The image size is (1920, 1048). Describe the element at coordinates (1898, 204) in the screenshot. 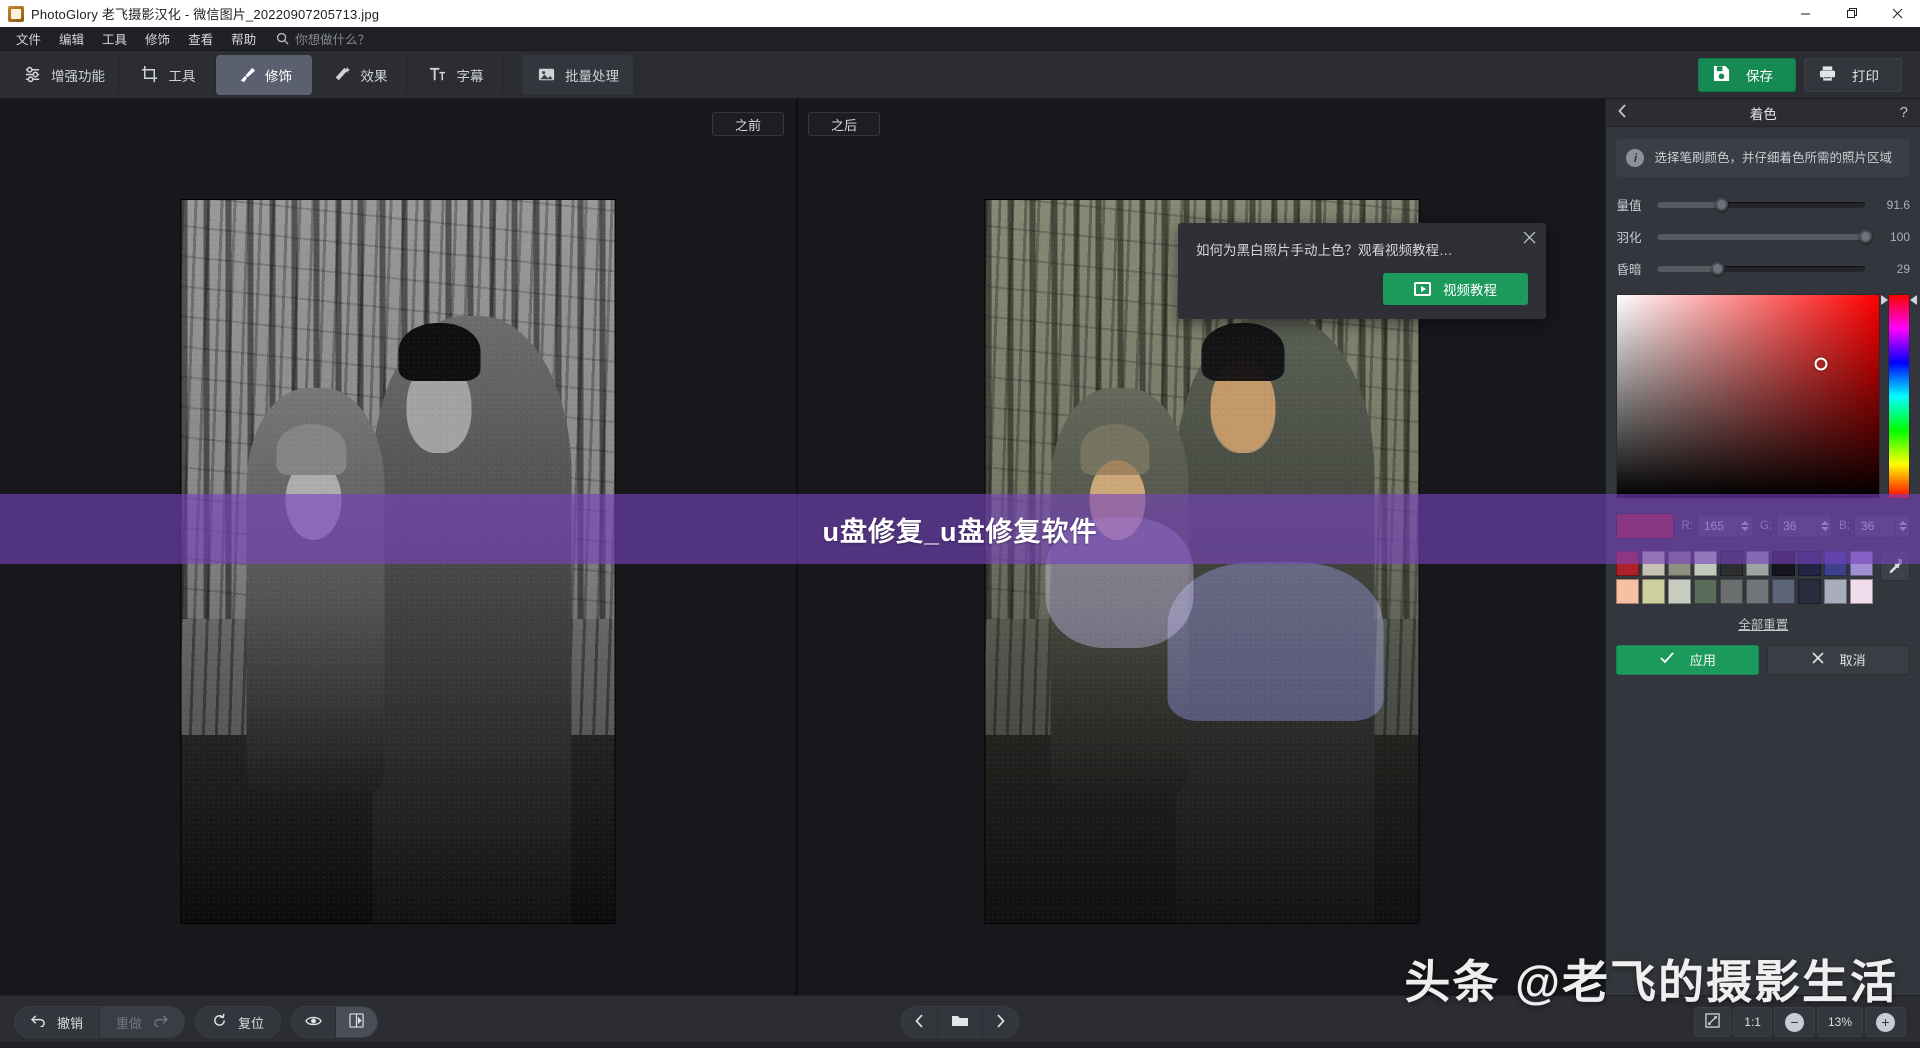

I see `slider-amount-value: 91.6` at that location.